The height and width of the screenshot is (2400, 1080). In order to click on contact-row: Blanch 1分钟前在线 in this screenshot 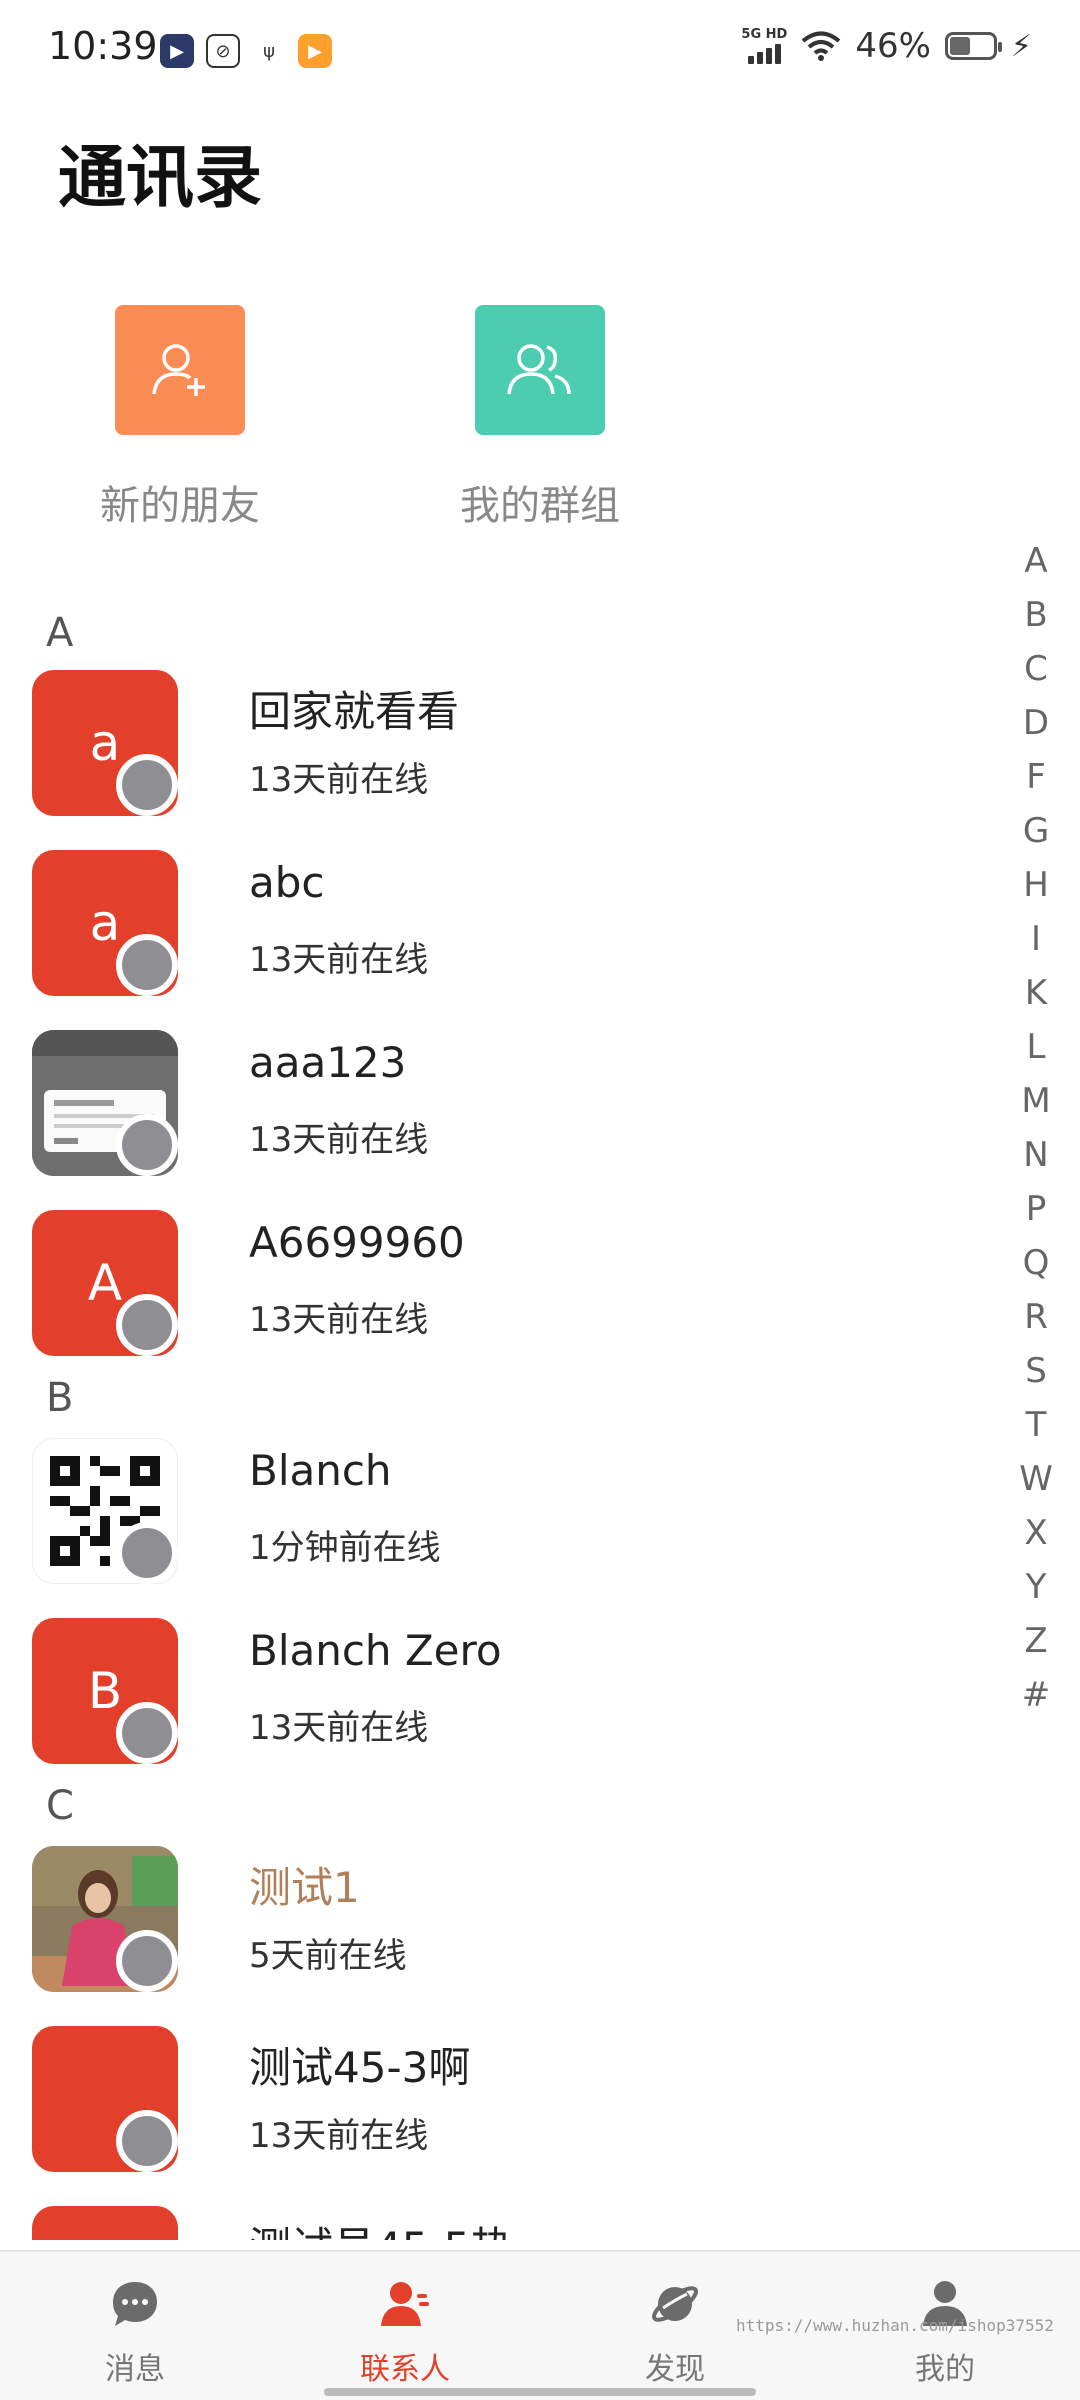, I will do `click(500, 1498)`.